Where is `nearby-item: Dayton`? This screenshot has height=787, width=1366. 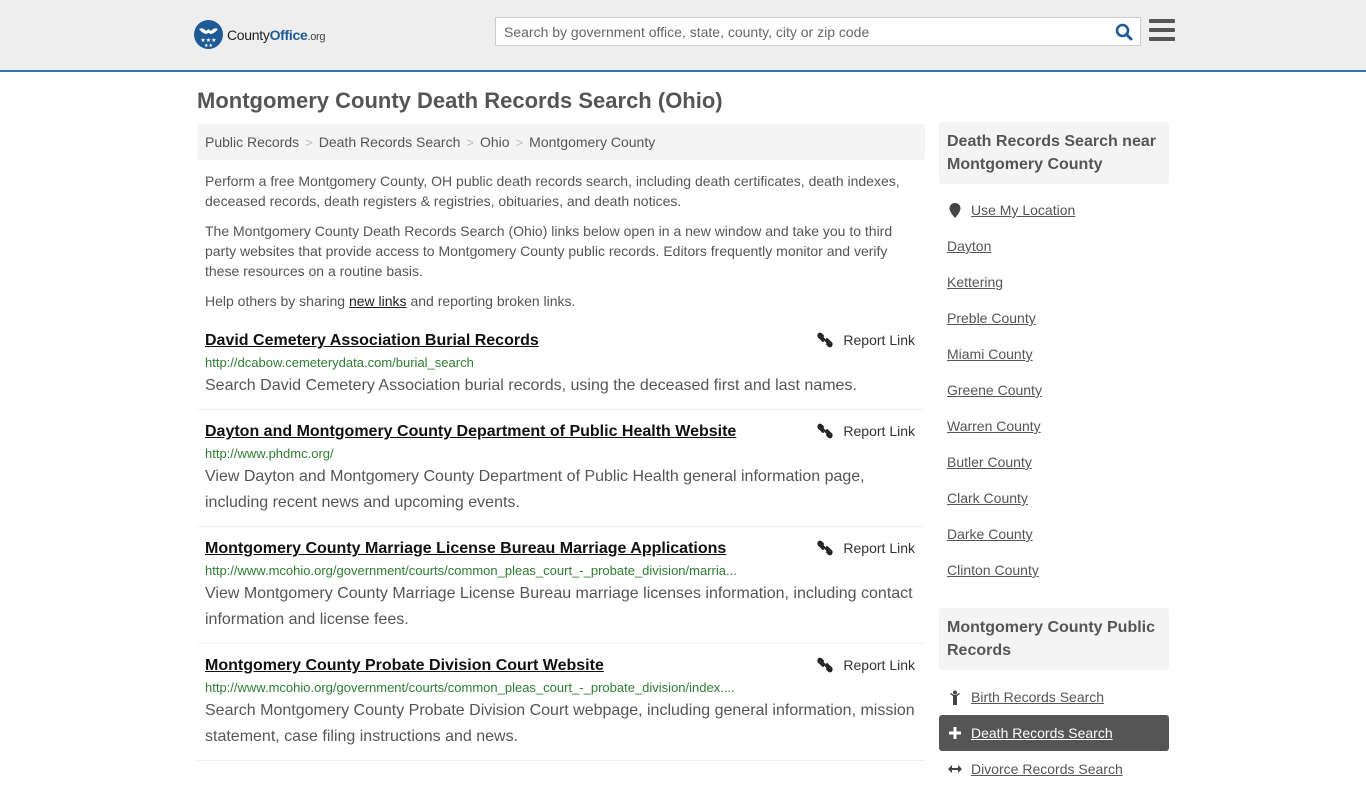
nearby-item: Dayton is located at coordinates (1058, 246).